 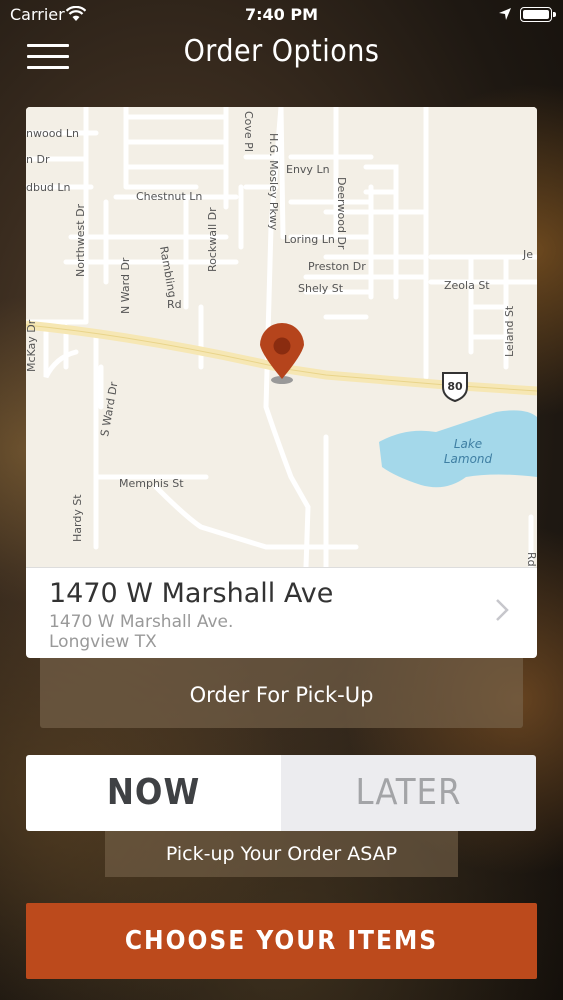 What do you see at coordinates (38, 159) in the screenshot?
I see `map-label: n Dr` at bounding box center [38, 159].